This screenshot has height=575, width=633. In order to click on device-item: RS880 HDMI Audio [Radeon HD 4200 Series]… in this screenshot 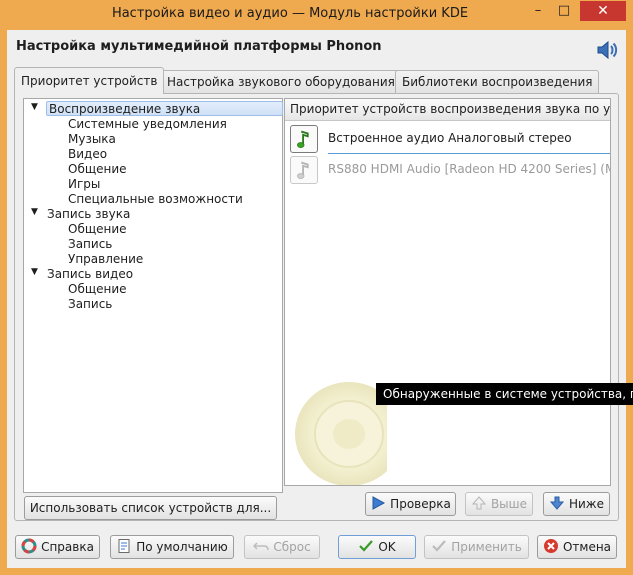, I will do `click(449, 170)`.